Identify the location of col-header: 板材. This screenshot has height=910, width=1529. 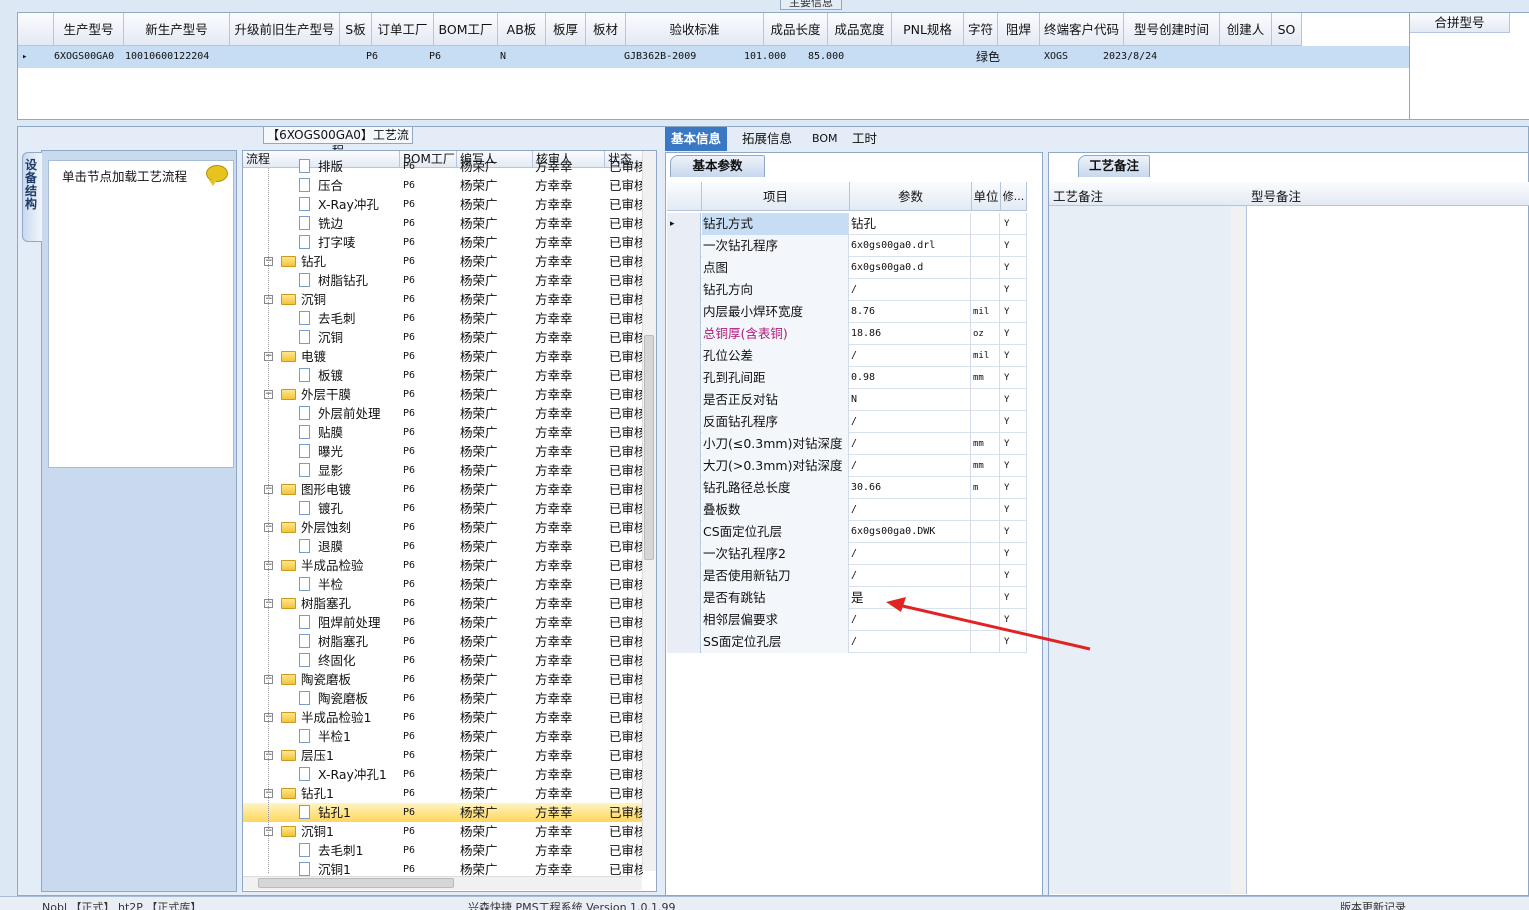
(606, 29).